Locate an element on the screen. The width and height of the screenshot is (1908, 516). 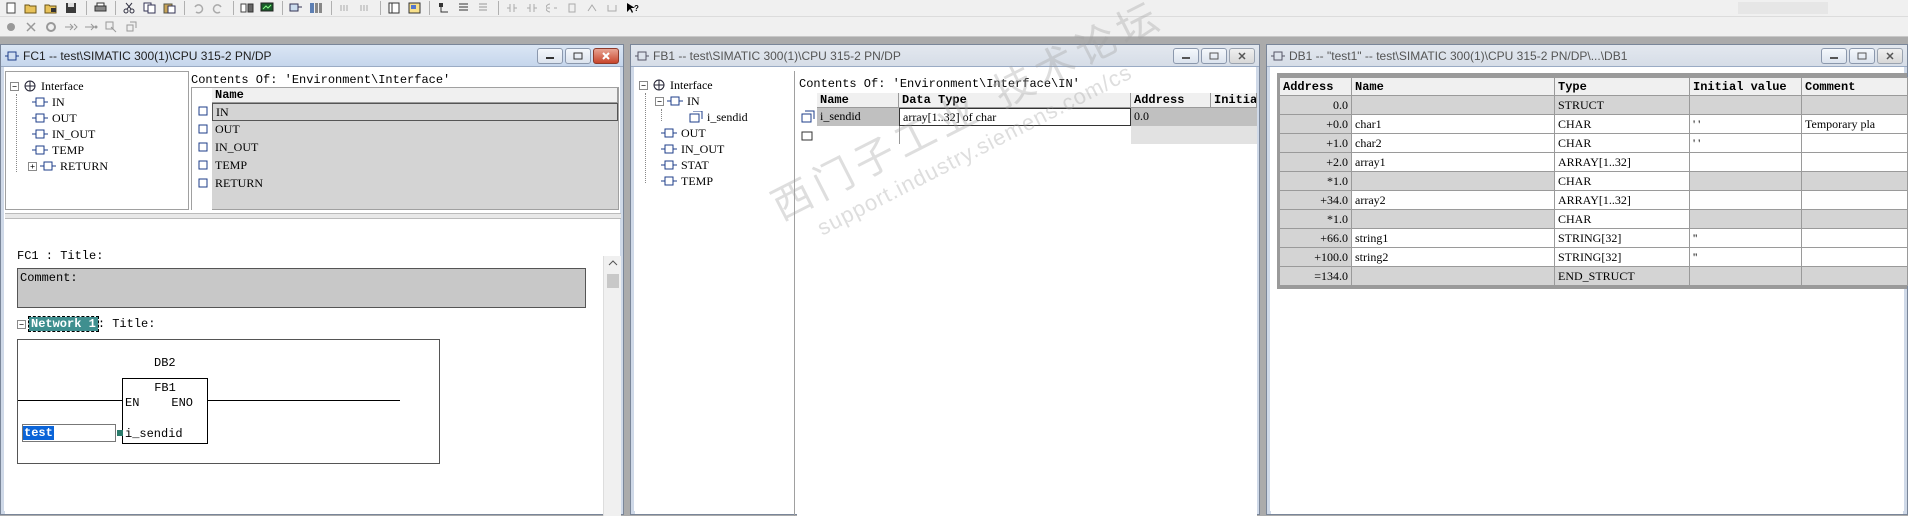
monitor-icon is located at coordinates (267, 8).